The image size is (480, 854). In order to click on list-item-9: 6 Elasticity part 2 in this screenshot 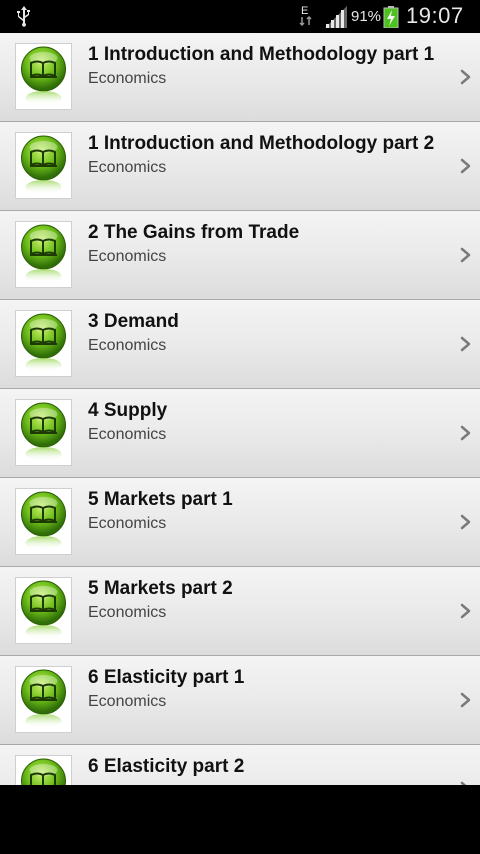, I will do `click(240, 765)`.